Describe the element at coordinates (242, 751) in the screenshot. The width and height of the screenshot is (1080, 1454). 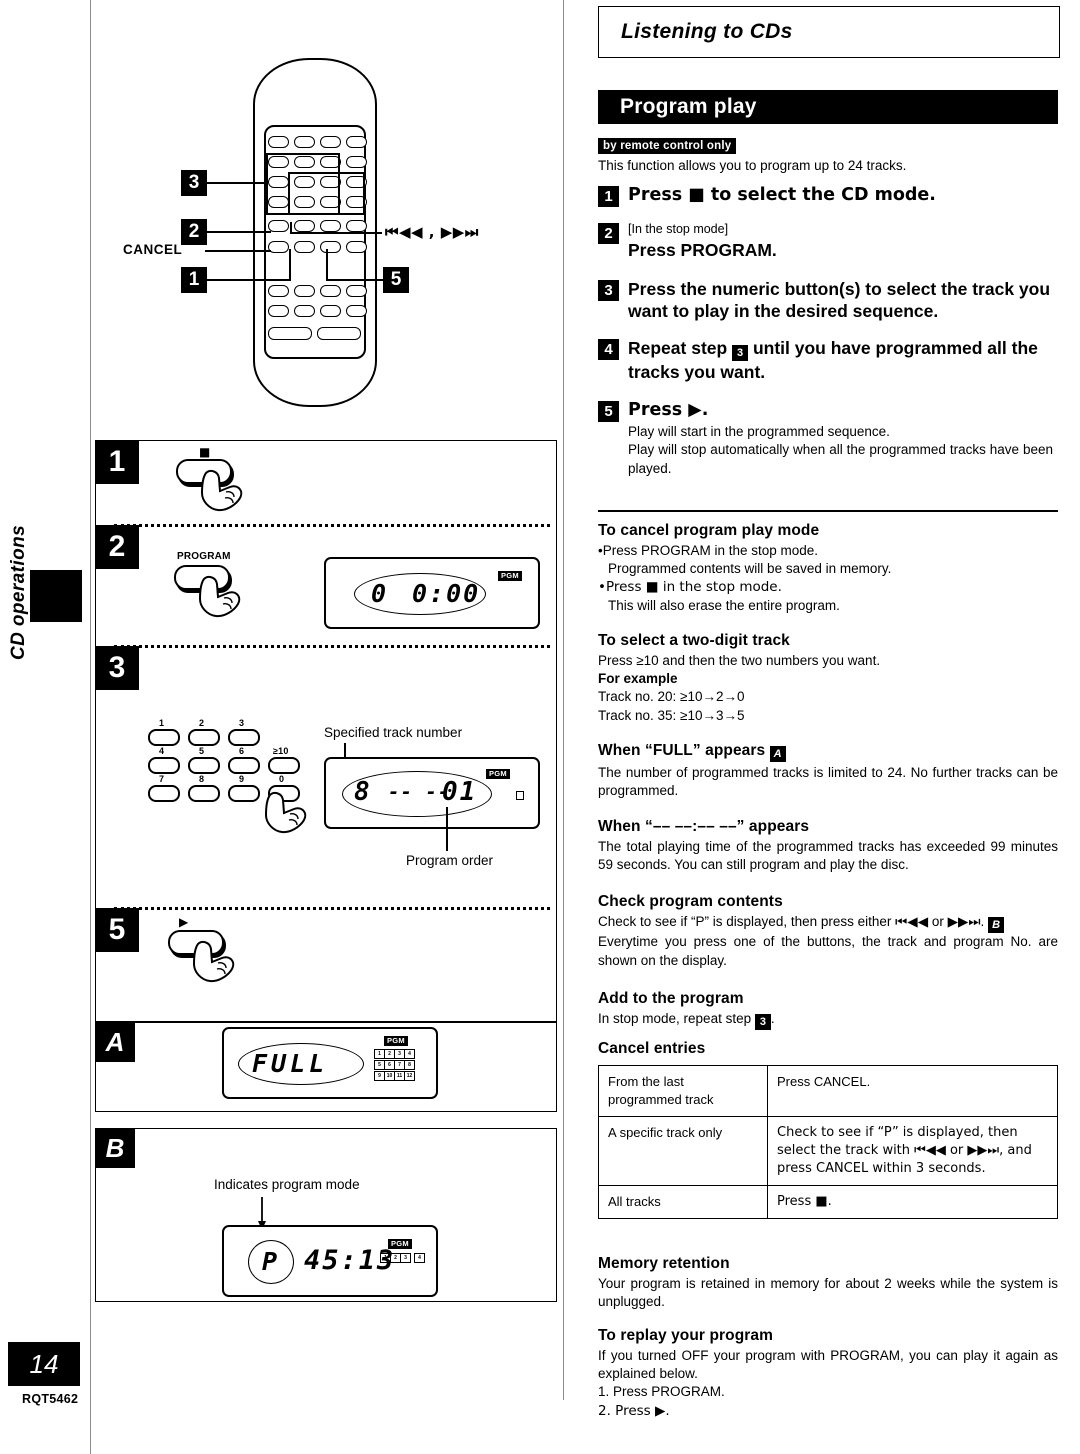
I see `keypad-label: 6` at that location.